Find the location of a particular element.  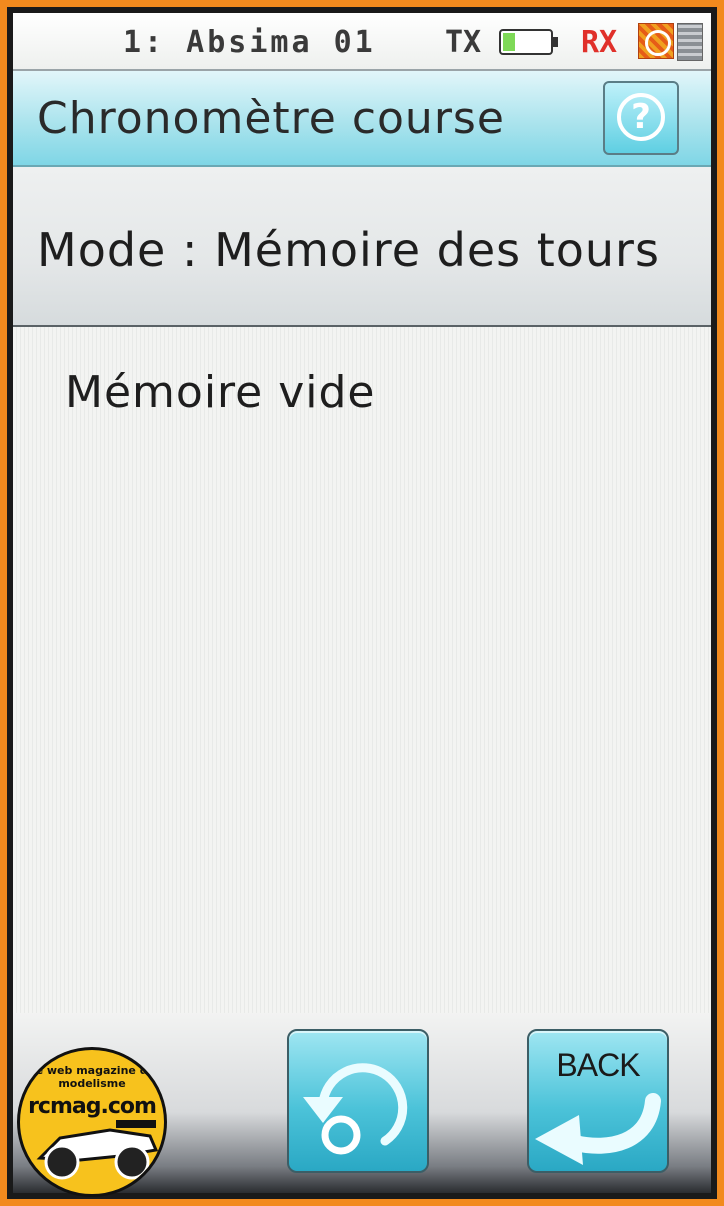

empty-message: Mémoire vide is located at coordinates (220, 392).